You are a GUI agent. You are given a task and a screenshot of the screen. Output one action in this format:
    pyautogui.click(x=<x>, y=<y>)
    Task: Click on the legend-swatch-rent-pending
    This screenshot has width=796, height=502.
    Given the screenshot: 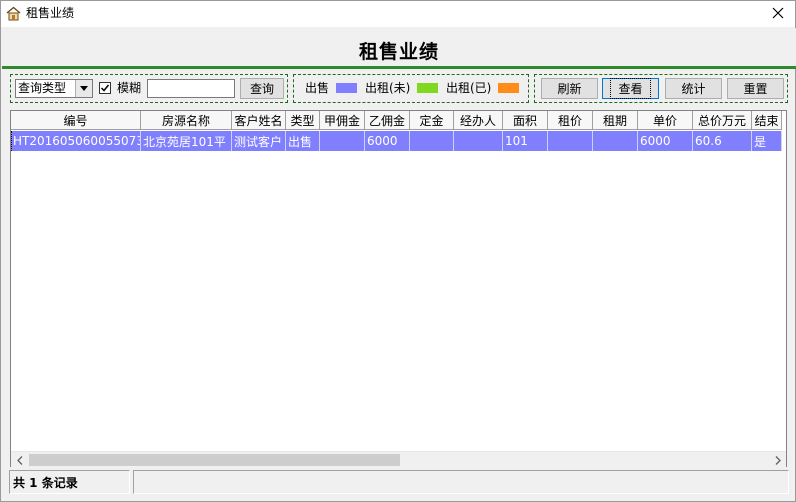 What is the action you would take?
    pyautogui.click(x=427, y=88)
    